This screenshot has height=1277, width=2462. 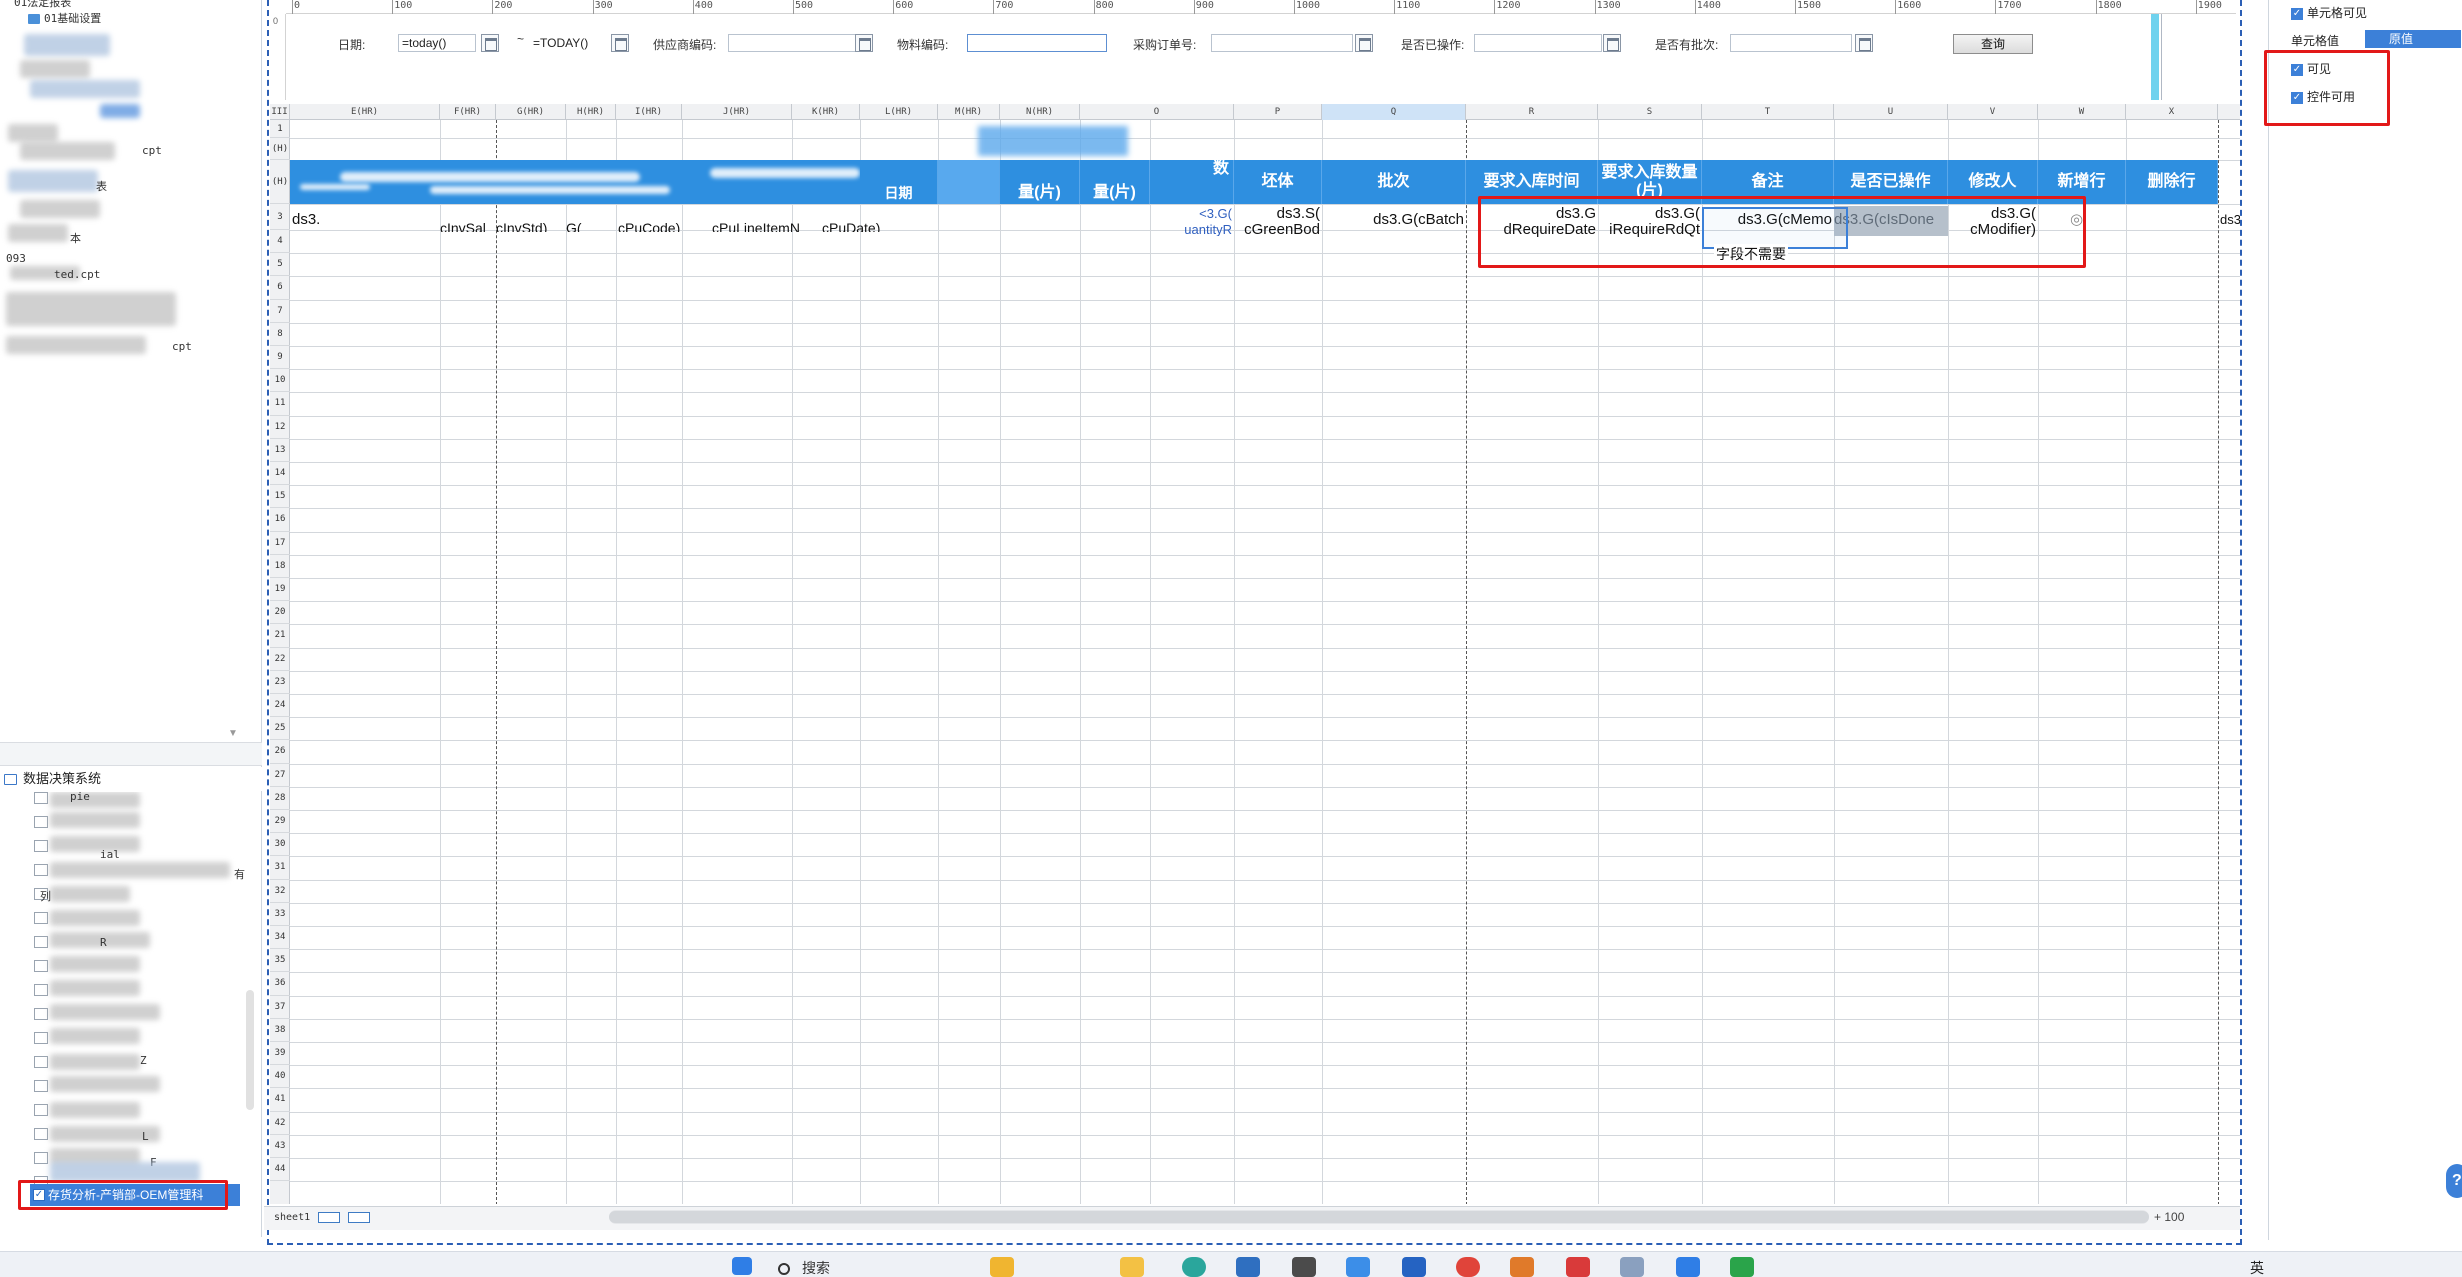 What do you see at coordinates (64, 19) in the screenshot?
I see `tree-item: 01基础设置` at bounding box center [64, 19].